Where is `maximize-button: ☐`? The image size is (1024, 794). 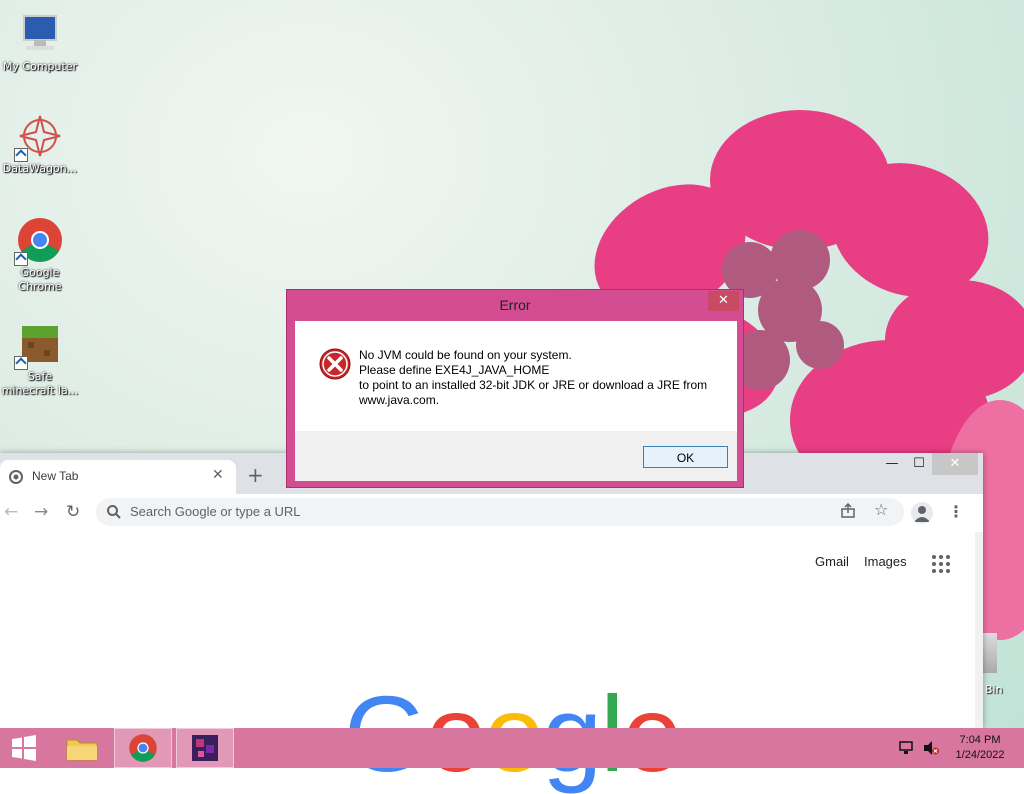
maximize-button: ☐ is located at coordinates (919, 464).